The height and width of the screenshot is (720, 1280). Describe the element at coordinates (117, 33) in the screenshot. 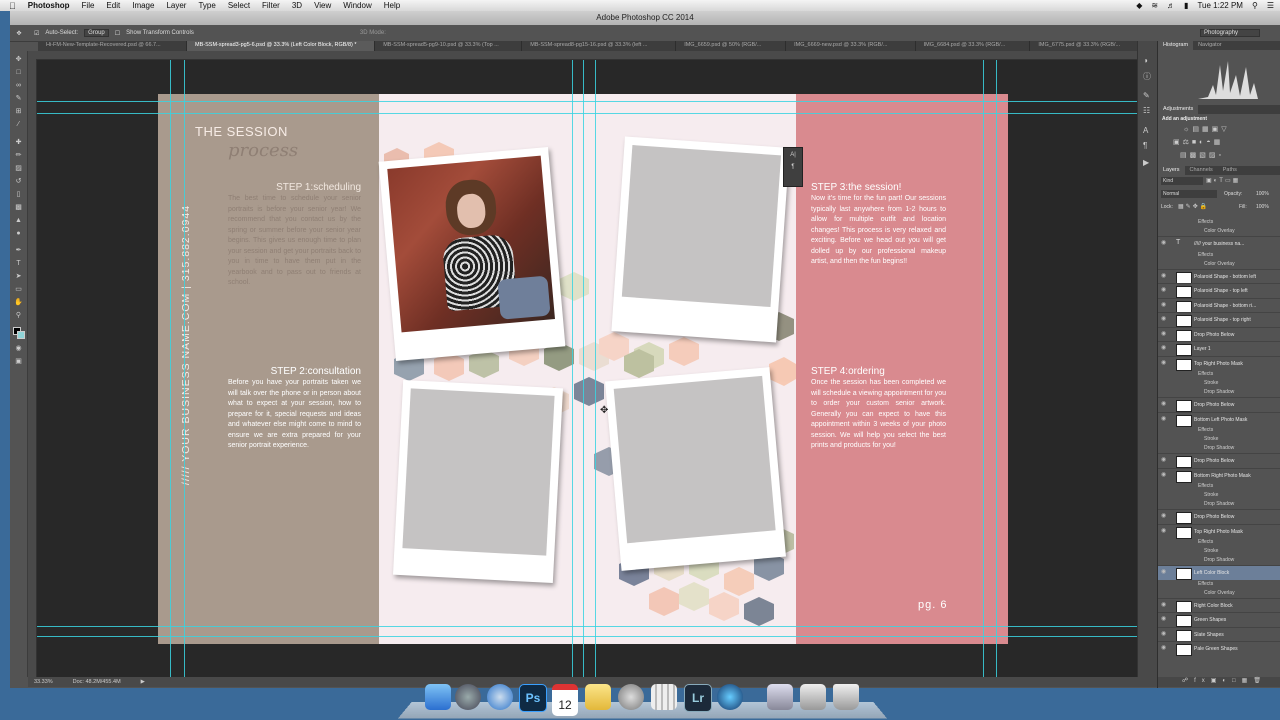

I see `show-transform-checkbox: ☐` at that location.